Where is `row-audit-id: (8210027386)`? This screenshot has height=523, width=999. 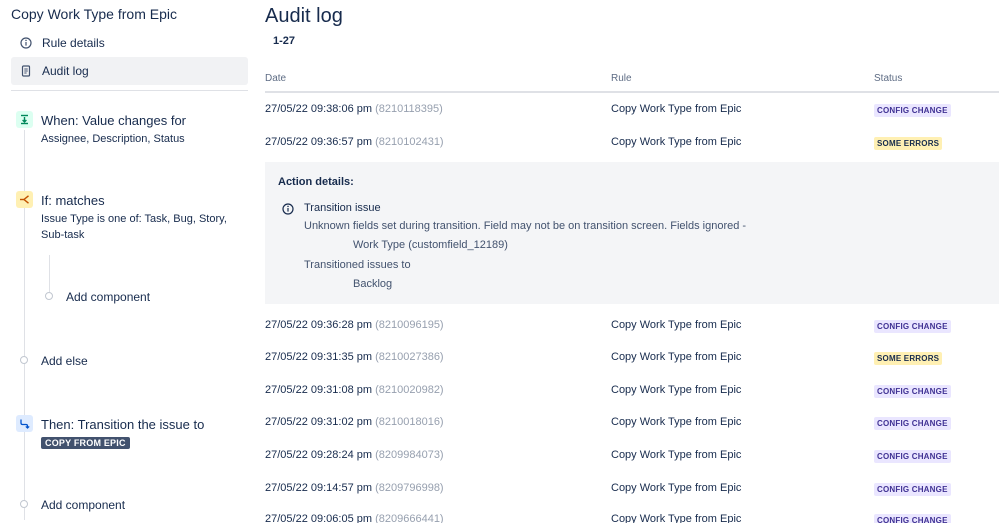
row-audit-id: (8210027386) is located at coordinates (409, 357).